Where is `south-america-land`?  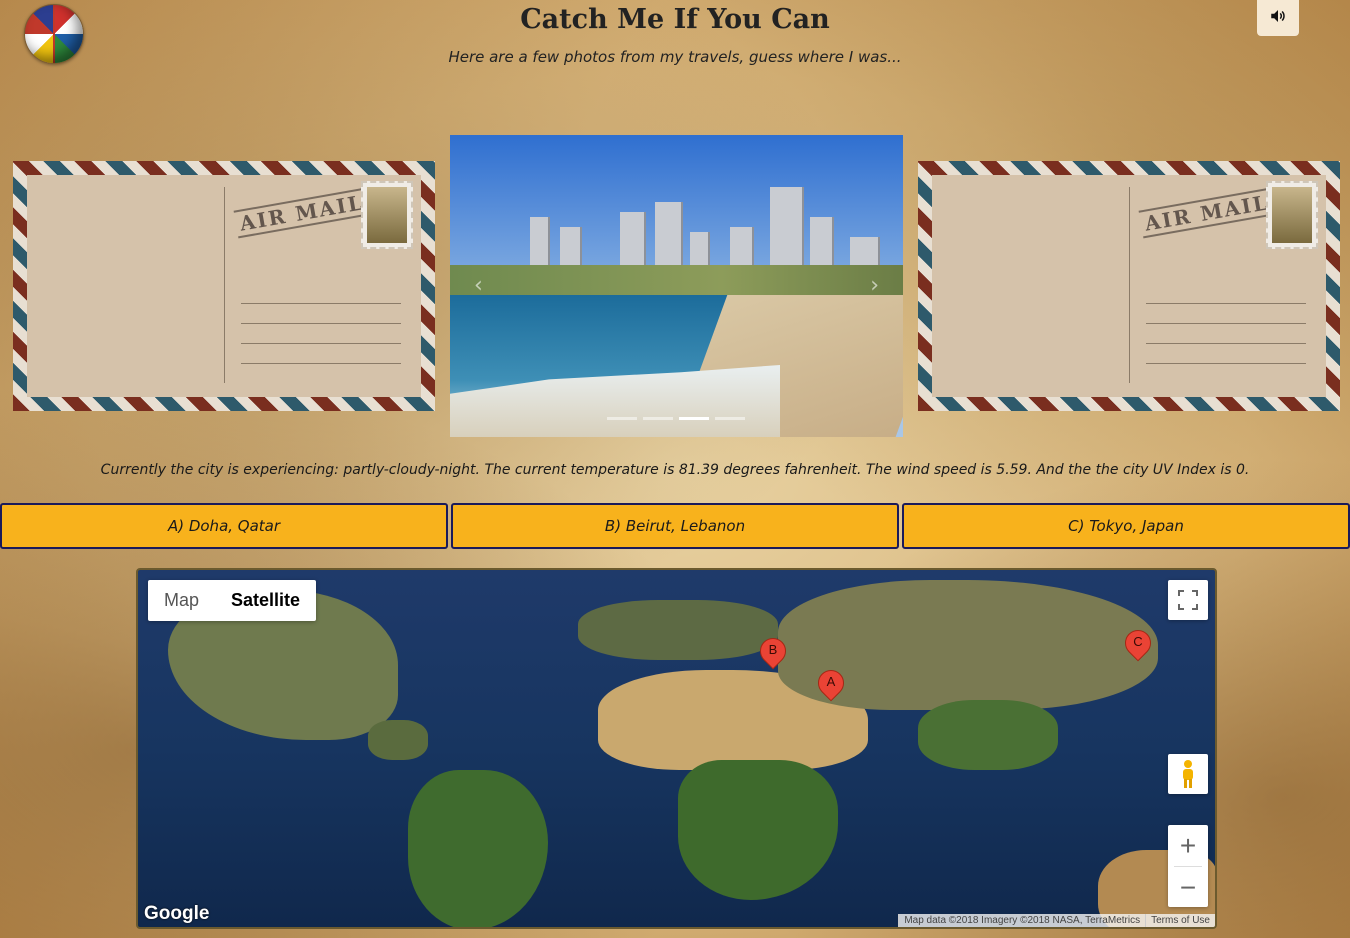 south-america-land is located at coordinates (478, 848).